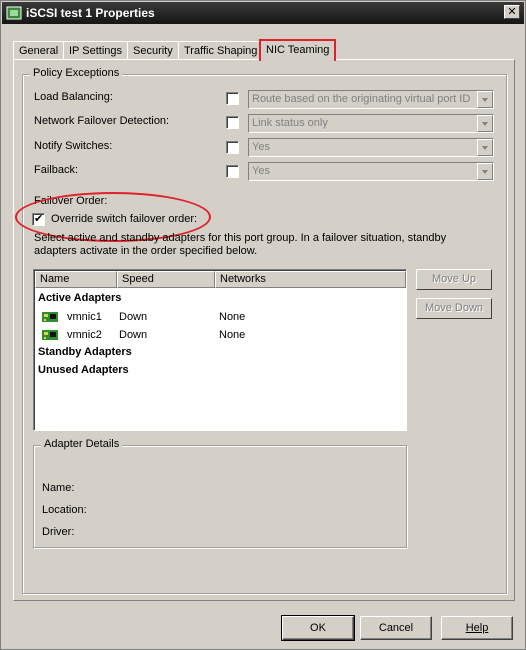 The width and height of the screenshot is (526, 650). What do you see at coordinates (477, 628) in the screenshot?
I see `help-button: Help` at bounding box center [477, 628].